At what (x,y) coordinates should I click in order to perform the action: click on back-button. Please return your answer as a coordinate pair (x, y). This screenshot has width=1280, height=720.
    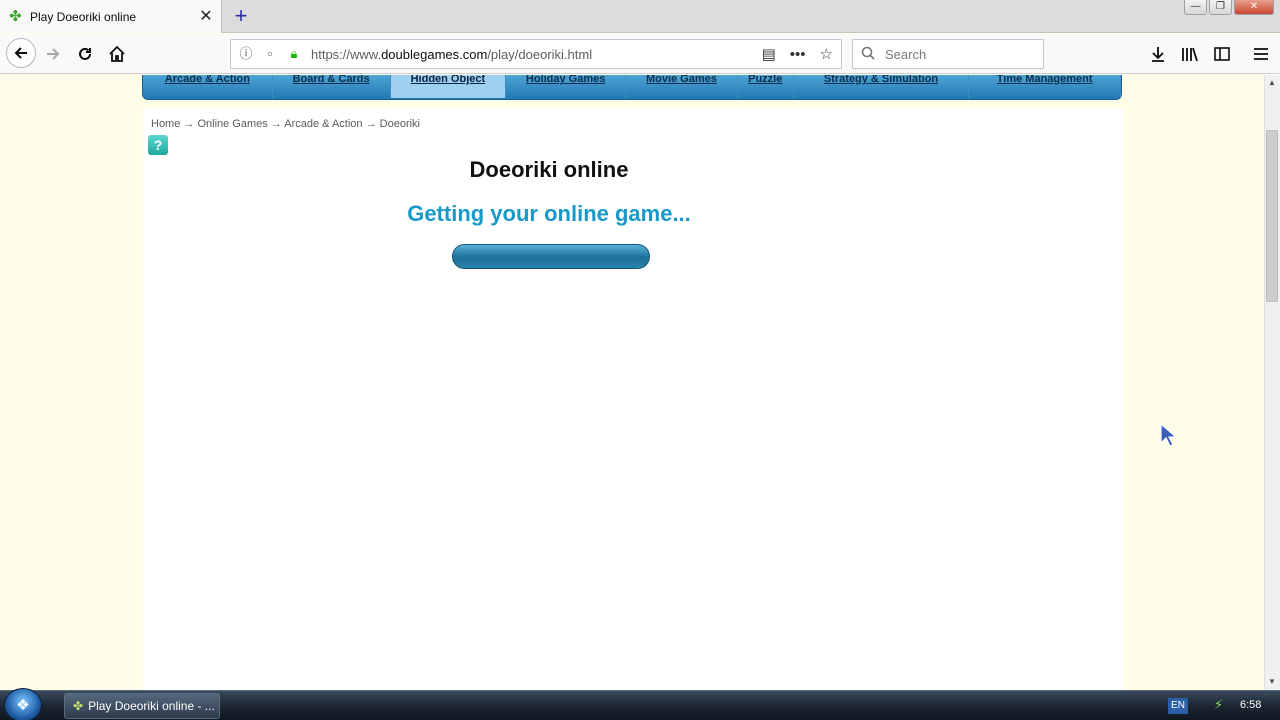
    Looking at the image, I should click on (21, 53).